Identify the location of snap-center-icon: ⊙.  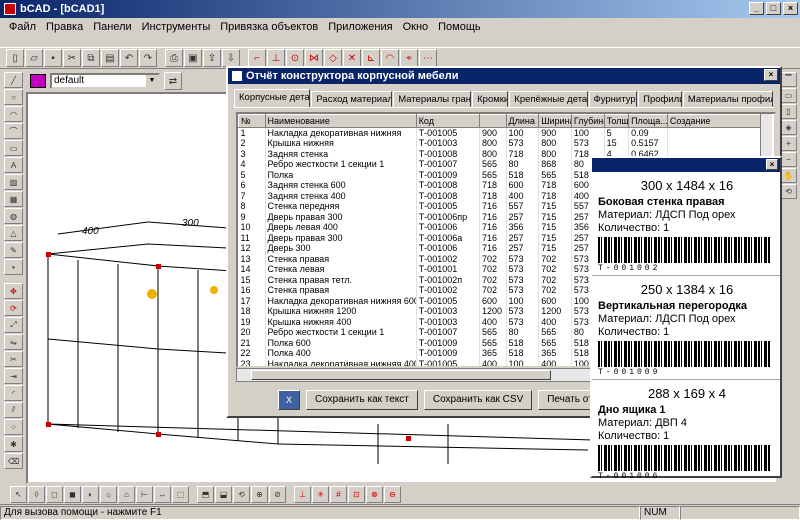
(295, 58).